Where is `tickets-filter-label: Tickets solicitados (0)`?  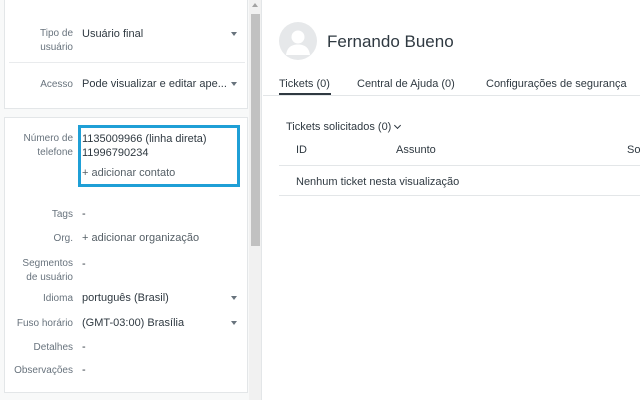 tickets-filter-label: Tickets solicitados (0) is located at coordinates (339, 127).